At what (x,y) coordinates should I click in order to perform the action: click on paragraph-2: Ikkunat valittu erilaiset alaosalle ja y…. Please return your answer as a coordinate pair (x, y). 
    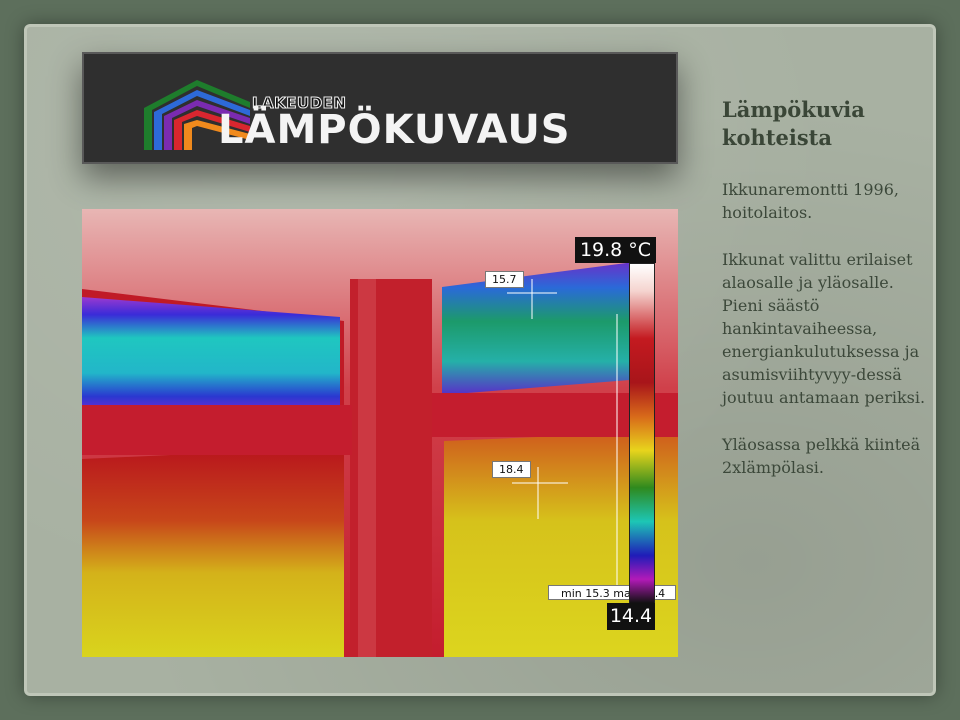
    Looking at the image, I should click on (824, 328).